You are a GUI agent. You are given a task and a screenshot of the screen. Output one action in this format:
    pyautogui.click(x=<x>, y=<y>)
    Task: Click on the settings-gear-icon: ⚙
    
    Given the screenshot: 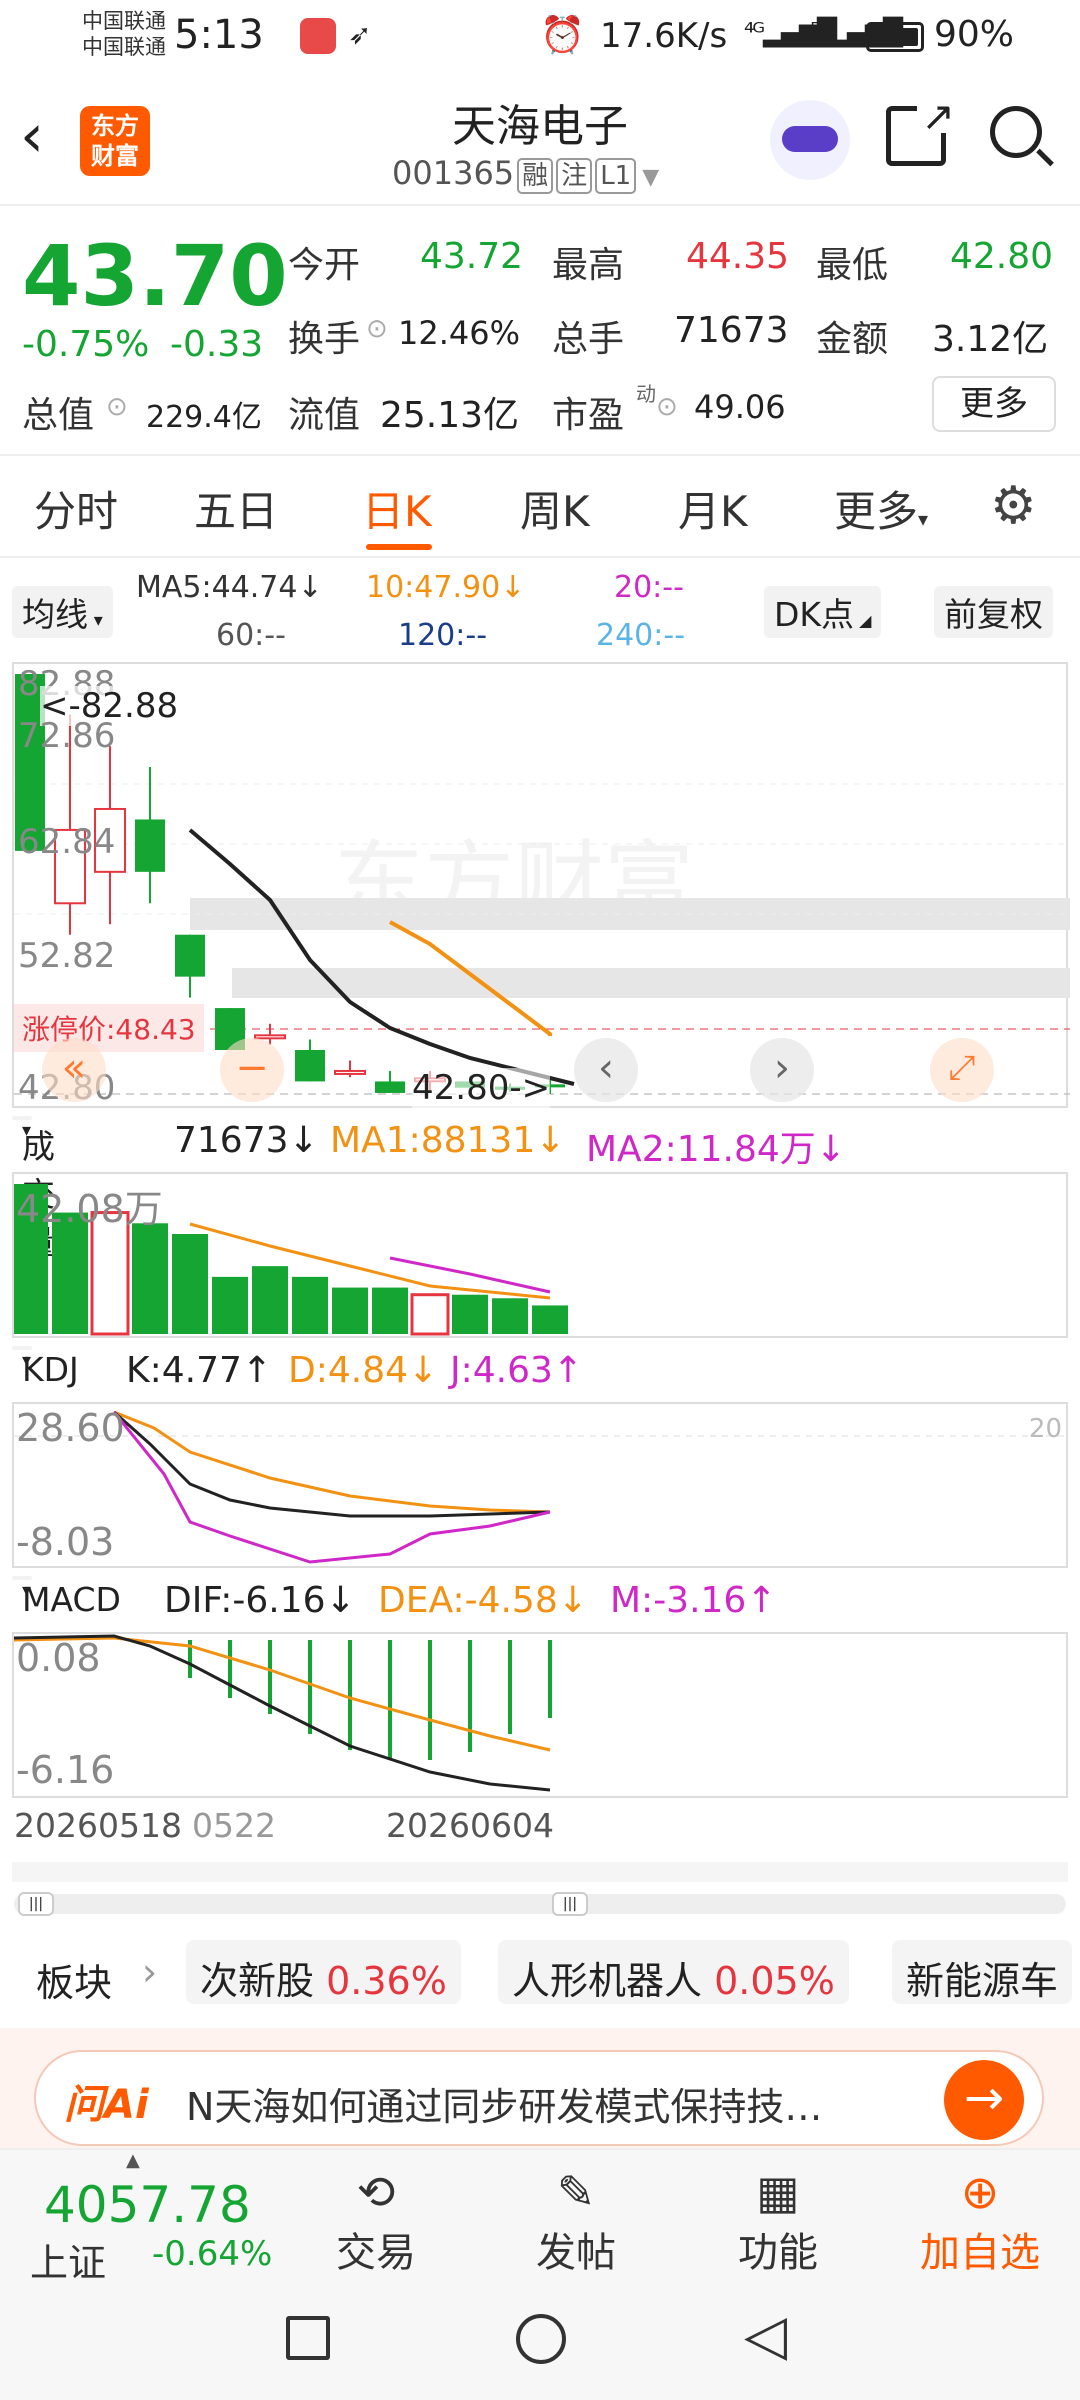 What is the action you would take?
    pyautogui.click(x=1013, y=506)
    